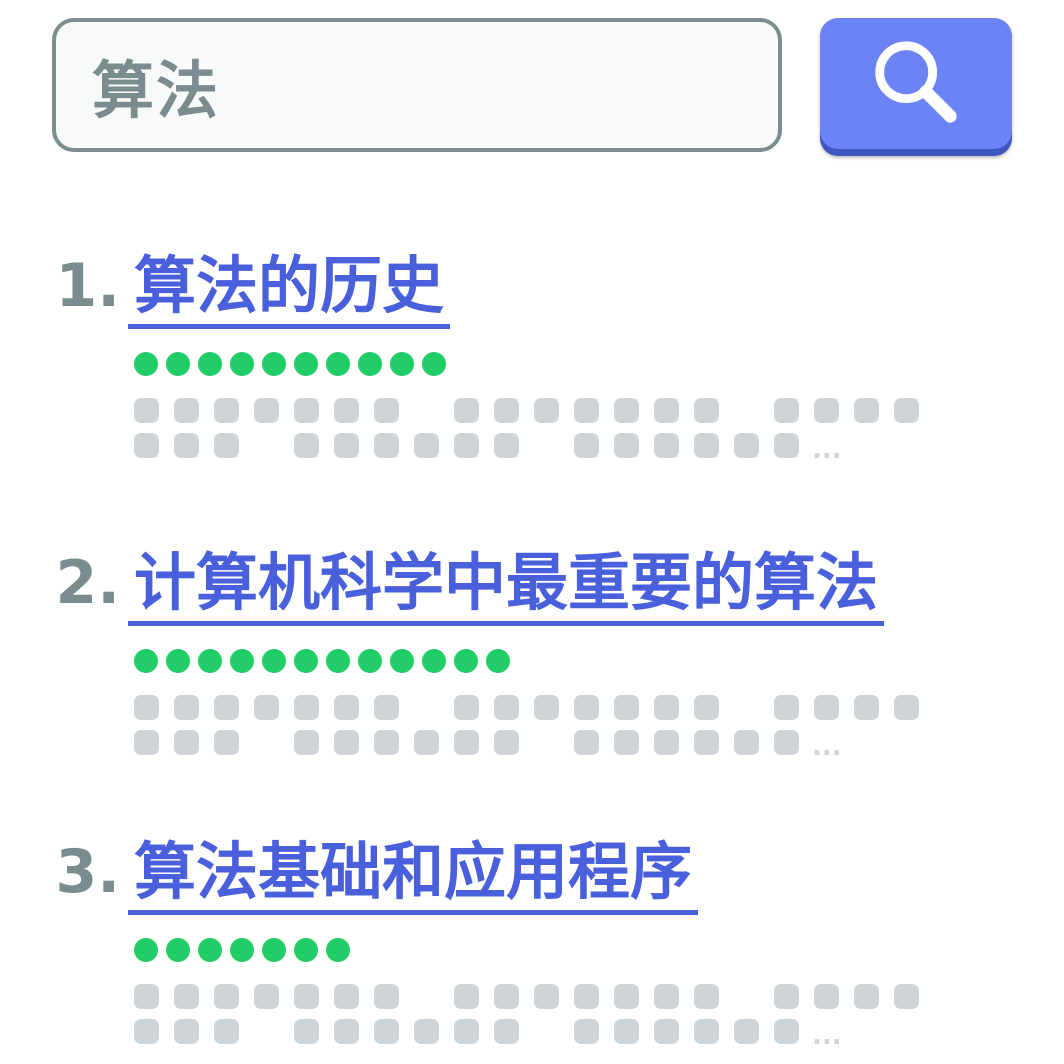 This screenshot has height=1064, width=1064. I want to click on search-button, so click(916, 87).